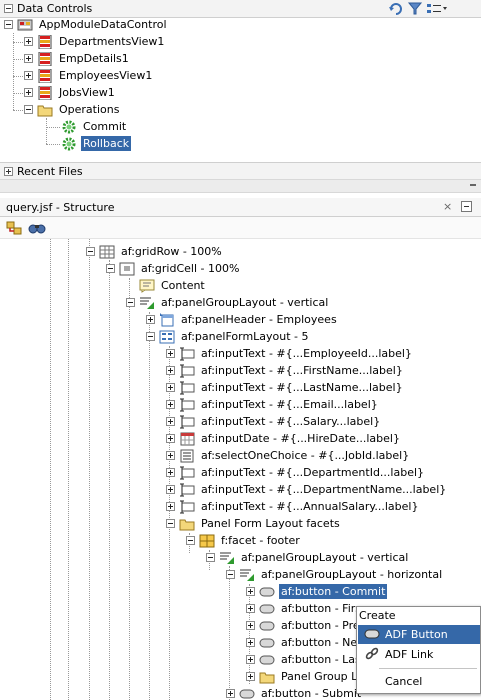  Describe the element at coordinates (187, 455) in the screenshot. I see `select-one-choice-icon` at that location.